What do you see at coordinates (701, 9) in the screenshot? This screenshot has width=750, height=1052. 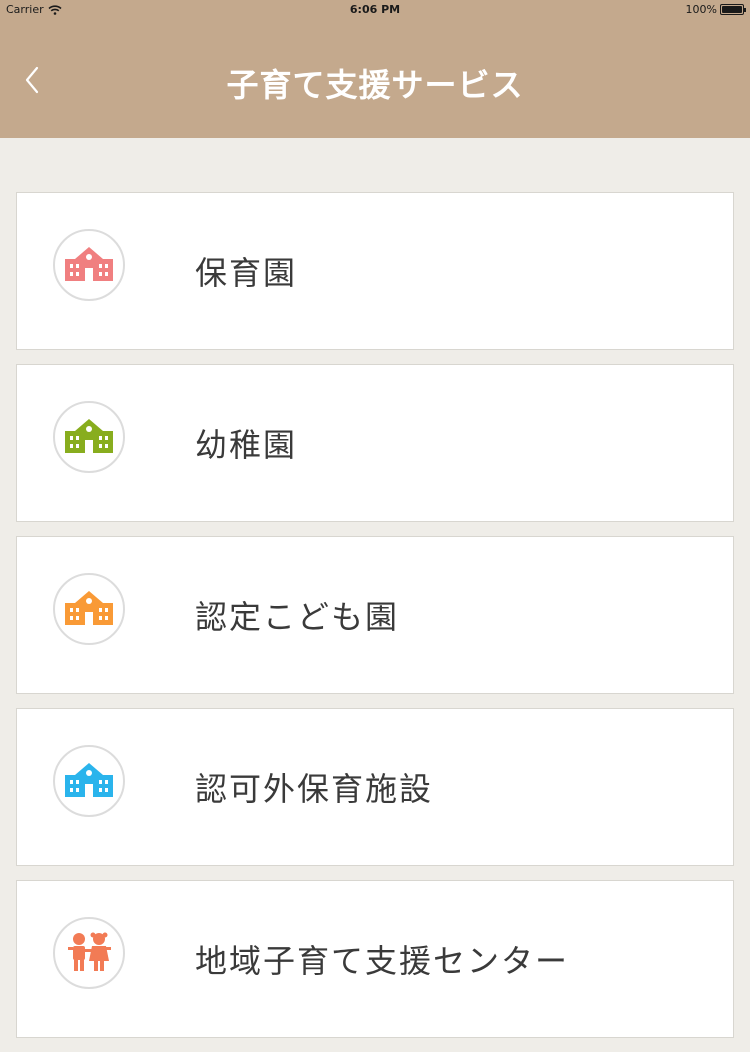 I see `battery-percent: 100%` at bounding box center [701, 9].